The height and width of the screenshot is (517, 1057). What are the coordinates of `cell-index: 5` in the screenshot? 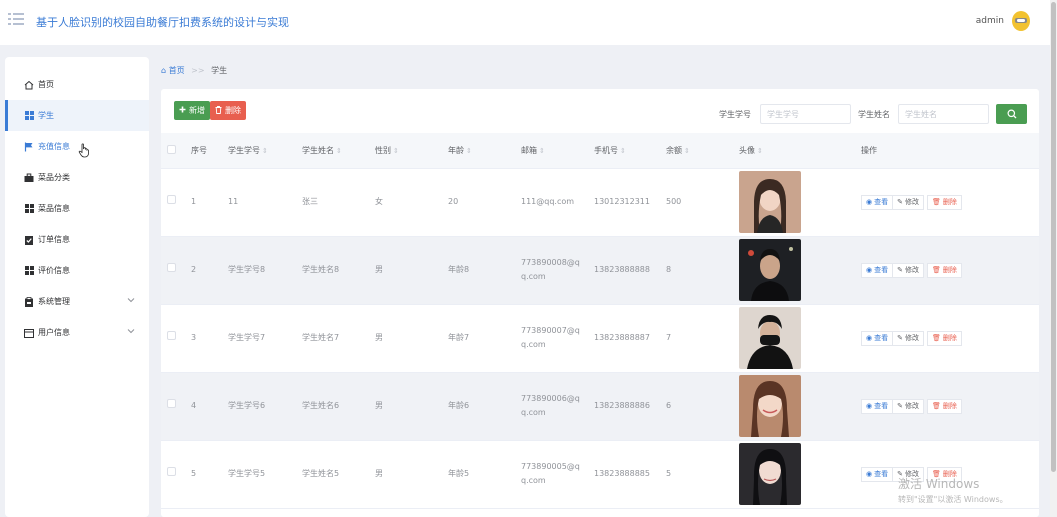 It's located at (209, 474).